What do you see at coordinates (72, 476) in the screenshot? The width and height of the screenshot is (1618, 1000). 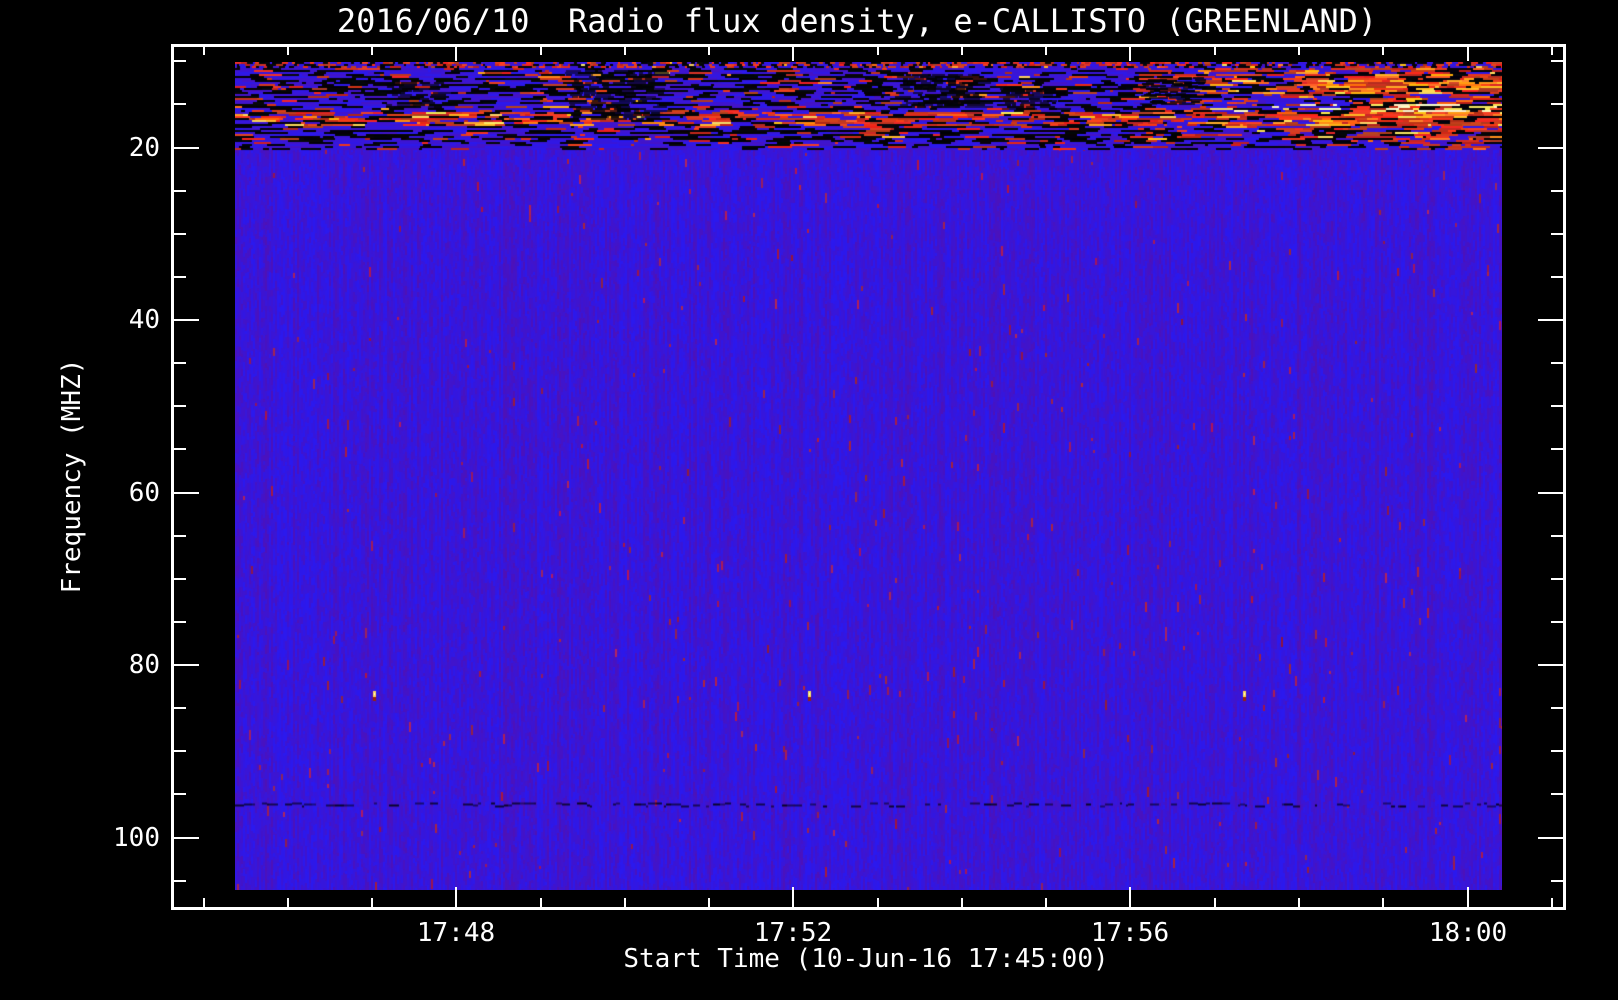 I see `y-axis-title: Frequency (MHZ)` at bounding box center [72, 476].